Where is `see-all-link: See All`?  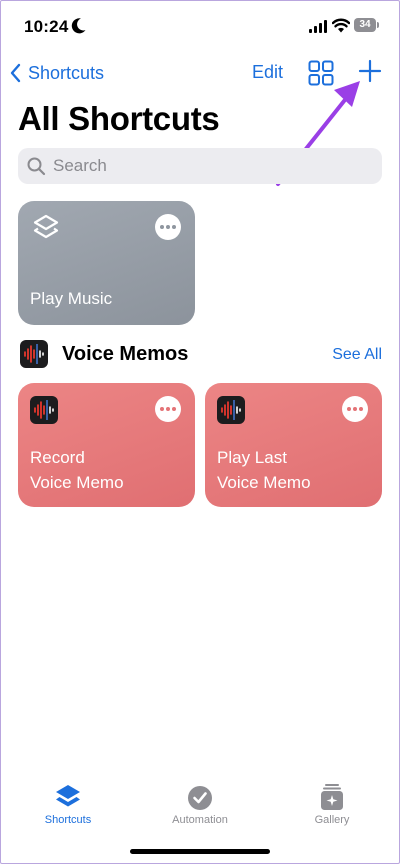 see-all-link: See All is located at coordinates (357, 355).